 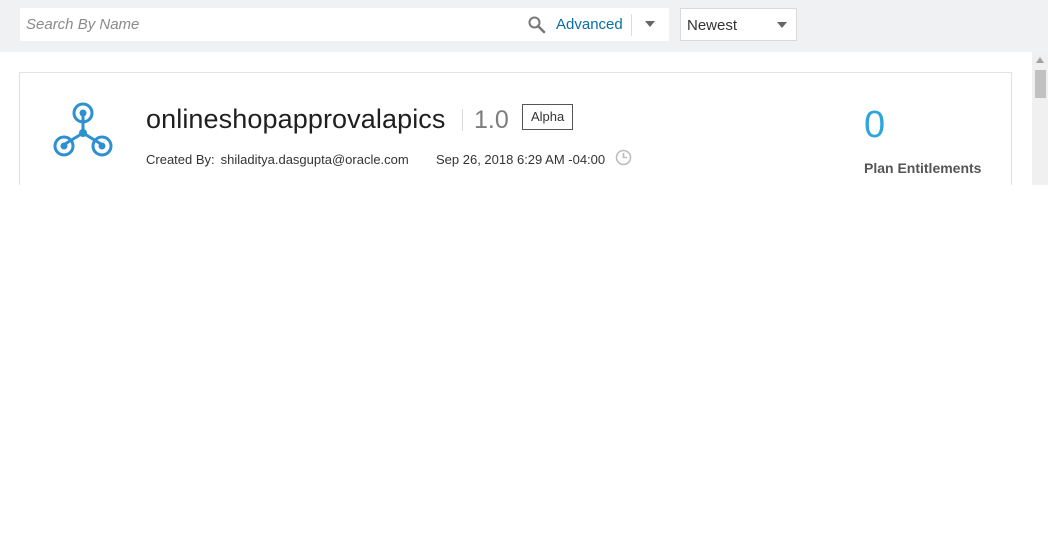 What do you see at coordinates (923, 168) in the screenshot?
I see `entitlements-label: Plan Entitlements` at bounding box center [923, 168].